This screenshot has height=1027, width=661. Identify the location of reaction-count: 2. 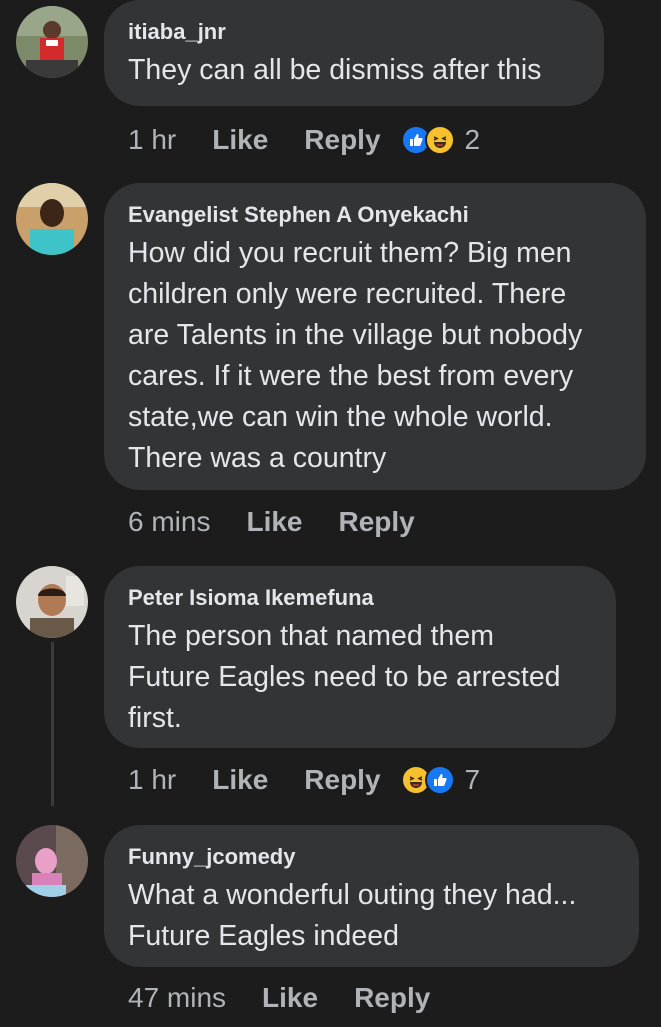
(472, 139).